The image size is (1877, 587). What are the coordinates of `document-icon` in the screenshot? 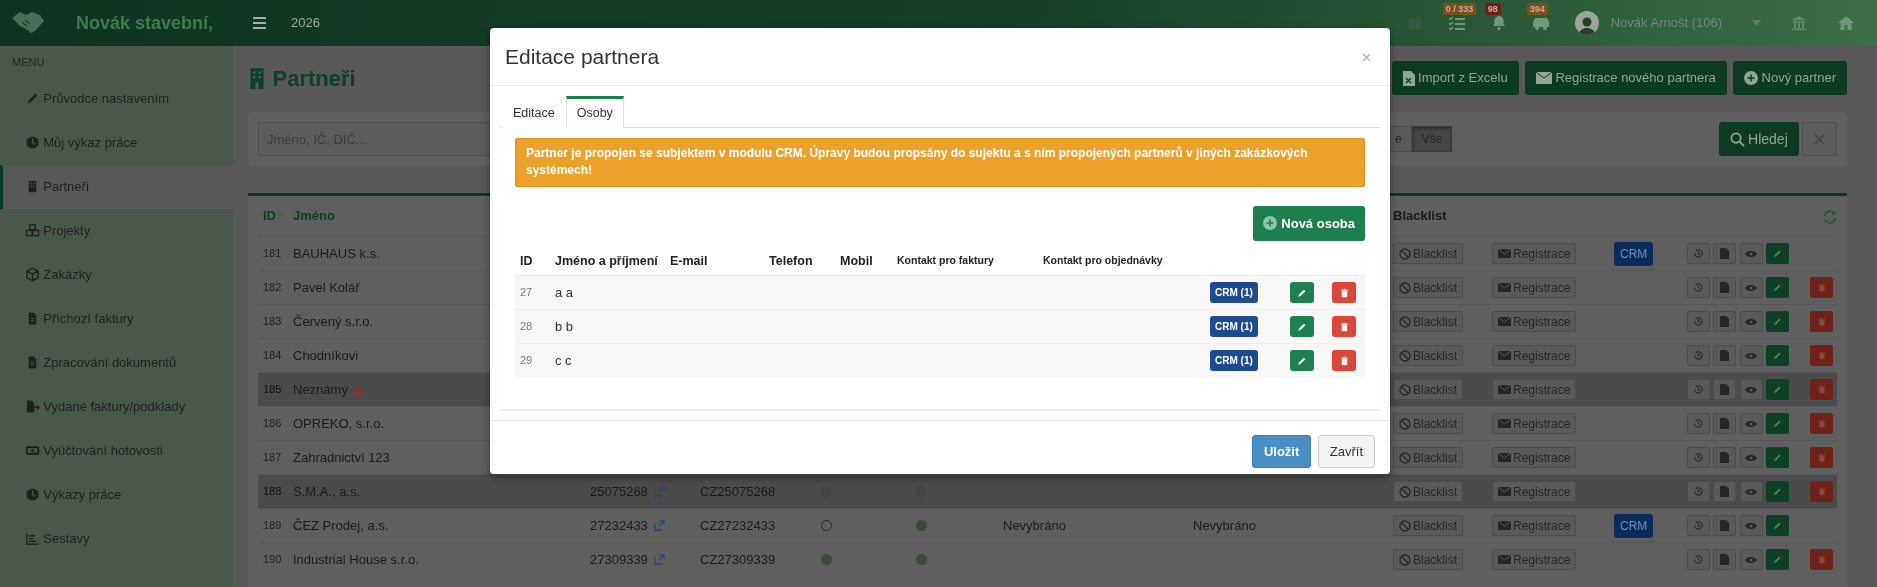 It's located at (1725, 423).